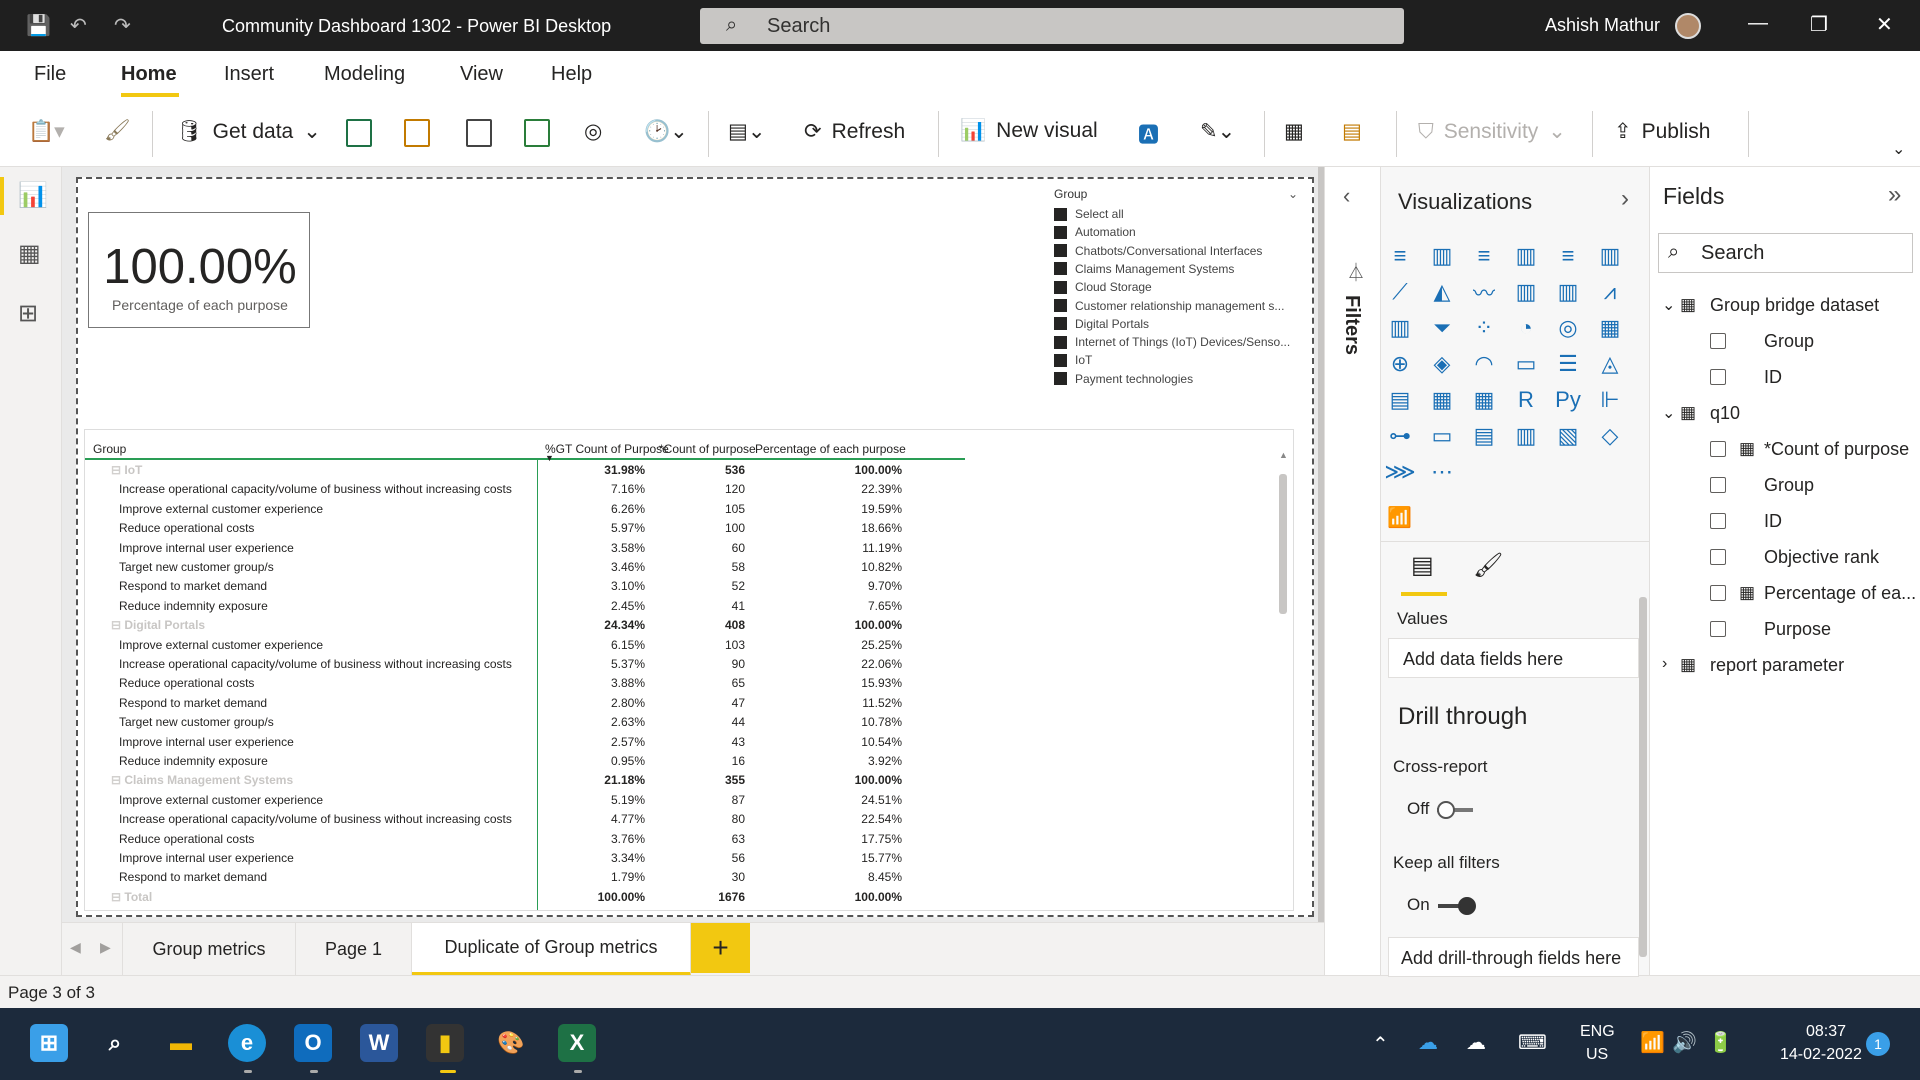  What do you see at coordinates (1568, 364) in the screenshot?
I see `multi-row-card-icon: ☰` at bounding box center [1568, 364].